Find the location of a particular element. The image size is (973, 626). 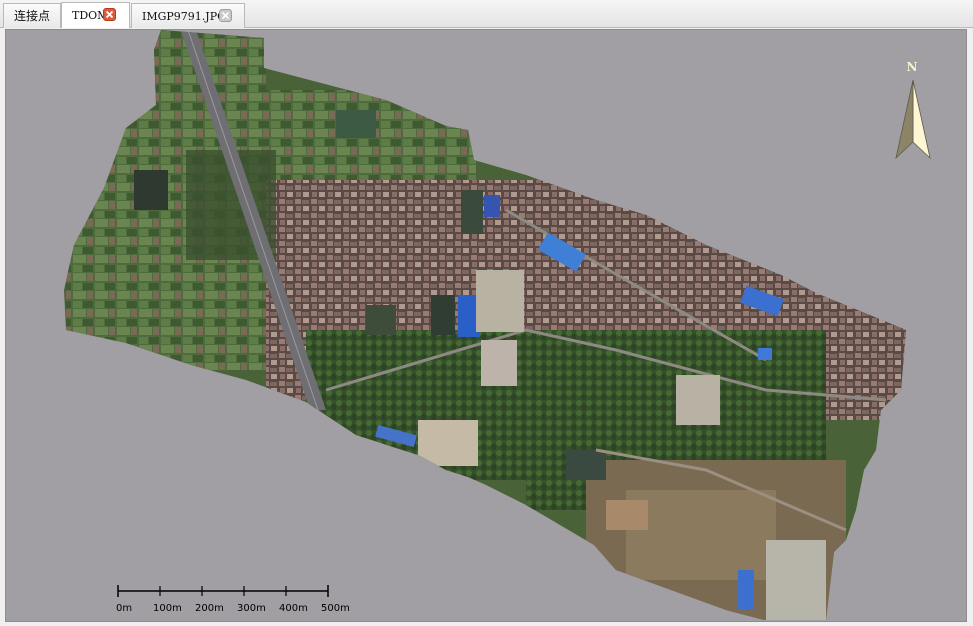

north-arrow: N is located at coordinates (912, 112).